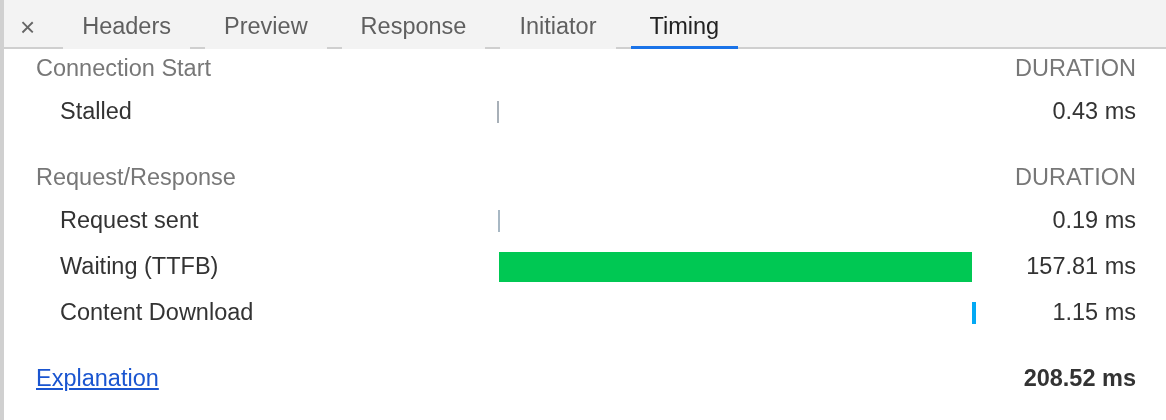 The height and width of the screenshot is (420, 1166). I want to click on section-title: Connection Start, so click(124, 69).